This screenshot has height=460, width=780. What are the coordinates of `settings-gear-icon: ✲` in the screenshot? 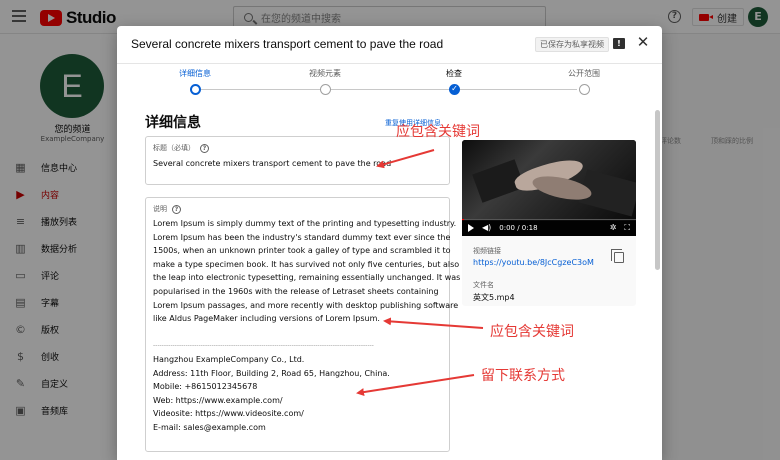 It's located at (613, 228).